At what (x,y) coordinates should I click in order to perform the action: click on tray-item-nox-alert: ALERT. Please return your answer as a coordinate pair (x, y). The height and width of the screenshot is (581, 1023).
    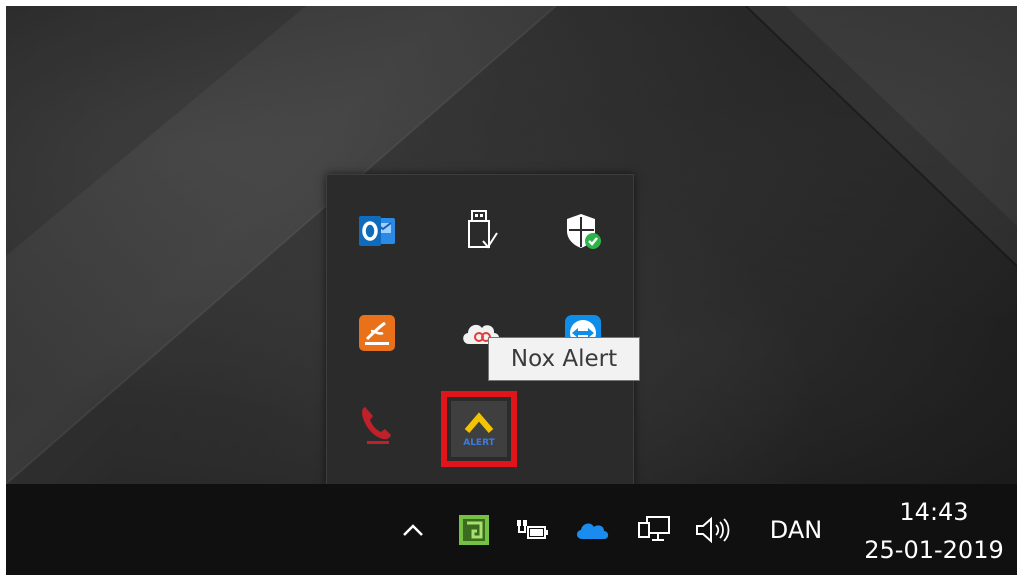
    Looking at the image, I should click on (479, 429).